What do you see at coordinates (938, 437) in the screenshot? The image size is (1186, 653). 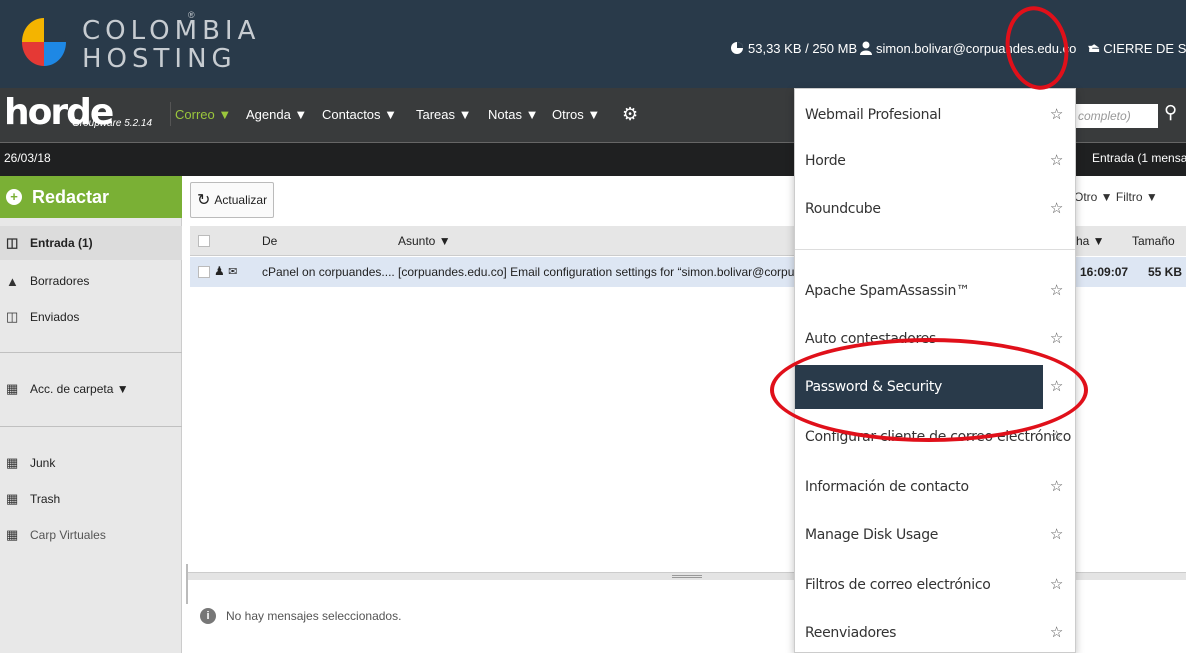 I see `menu-item-label: Configurar cliente de correo electrónico` at bounding box center [938, 437].